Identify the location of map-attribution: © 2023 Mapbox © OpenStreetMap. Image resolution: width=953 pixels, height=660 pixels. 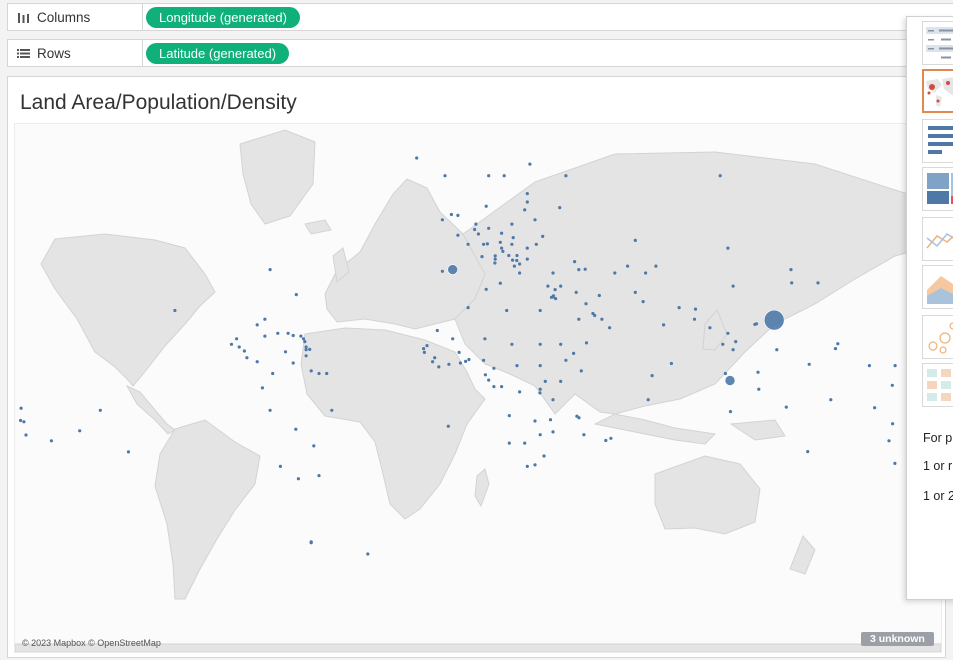
(91, 643).